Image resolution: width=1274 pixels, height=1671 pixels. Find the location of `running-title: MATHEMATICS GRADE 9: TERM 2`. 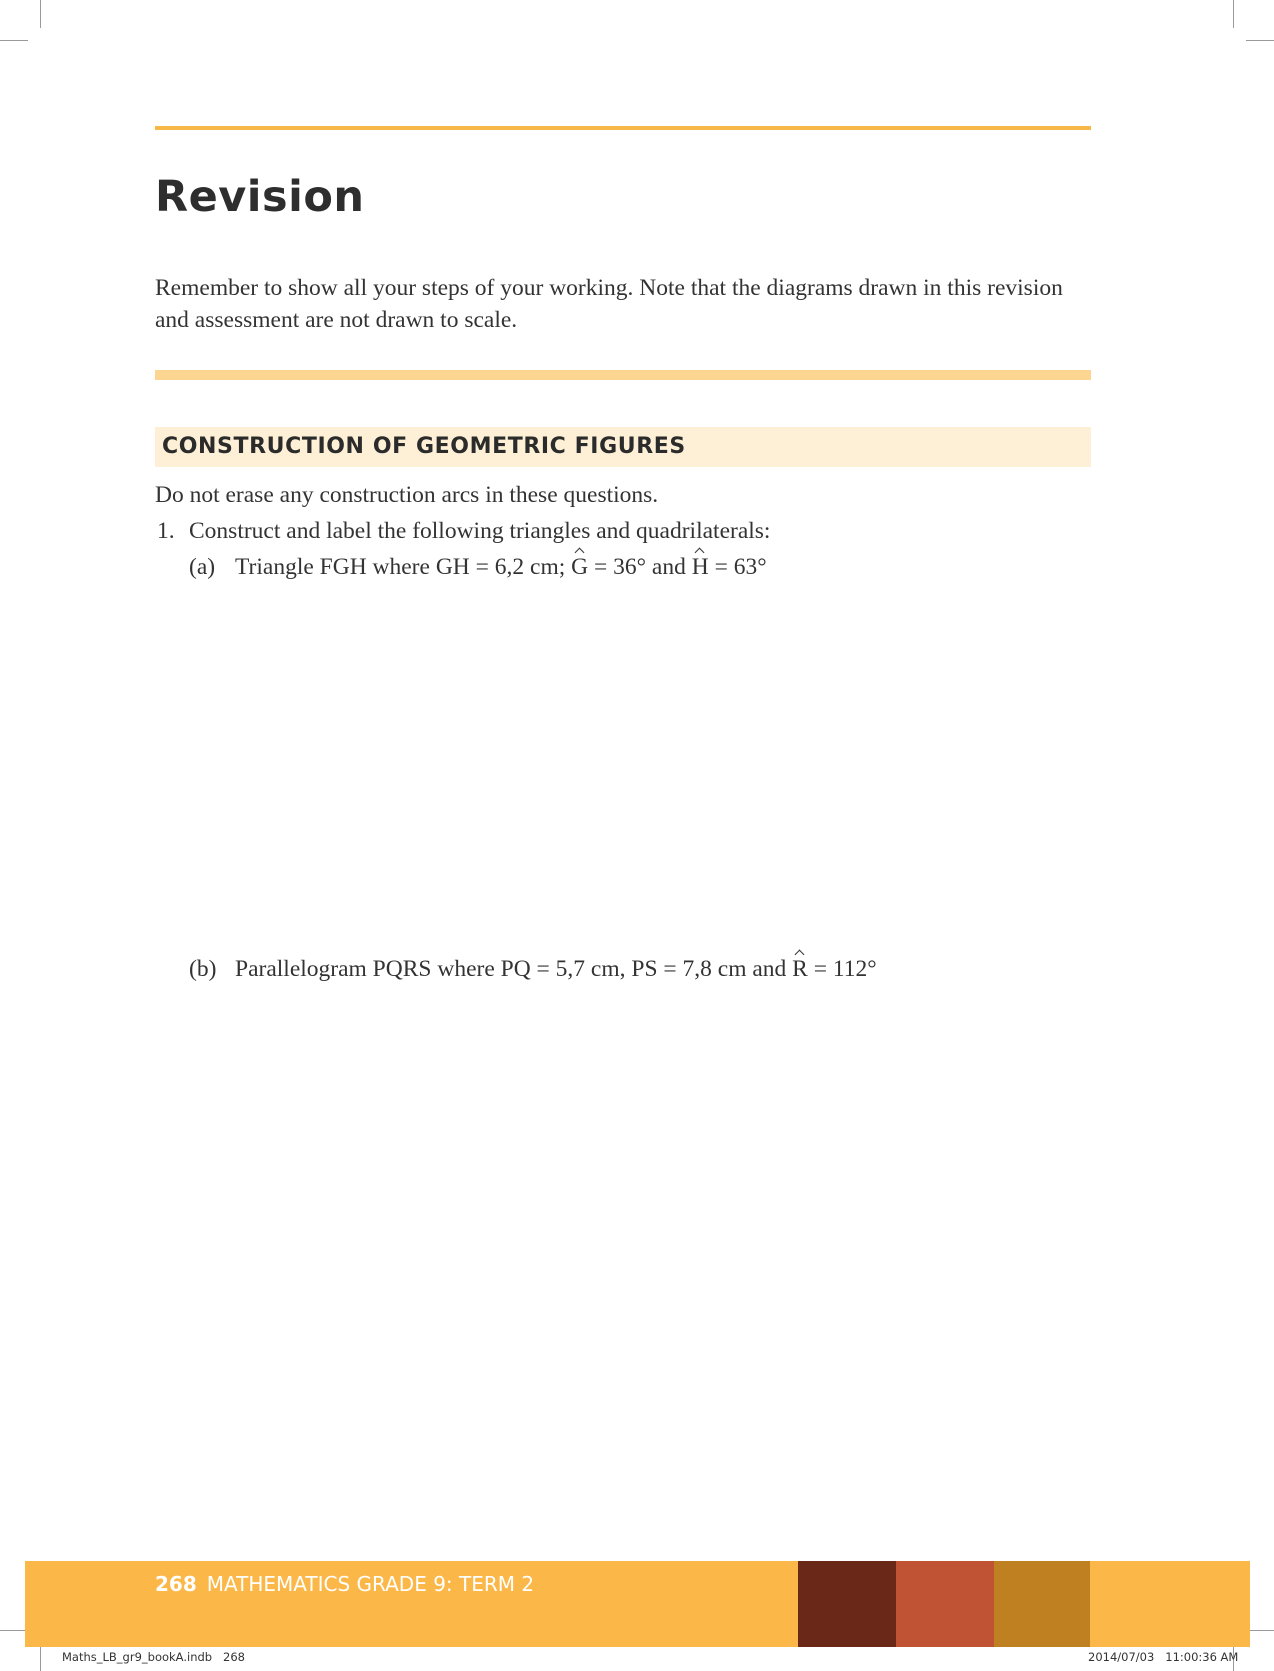

running-title: MATHEMATICS GRADE 9: TERM 2 is located at coordinates (370, 1584).